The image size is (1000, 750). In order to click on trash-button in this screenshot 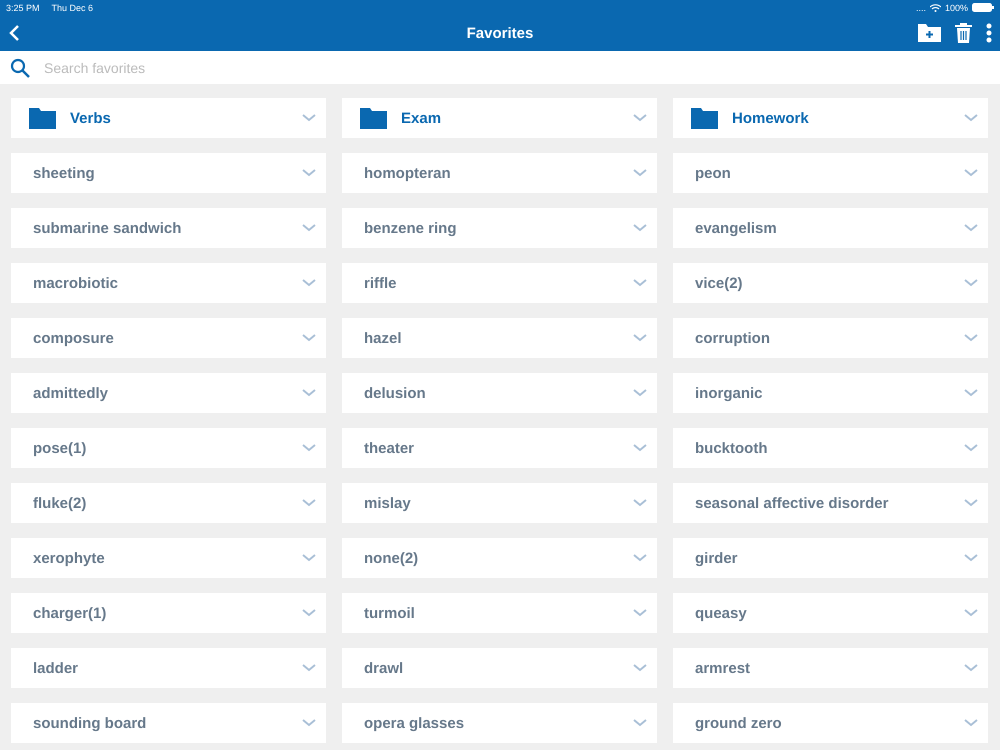, I will do `click(963, 33)`.